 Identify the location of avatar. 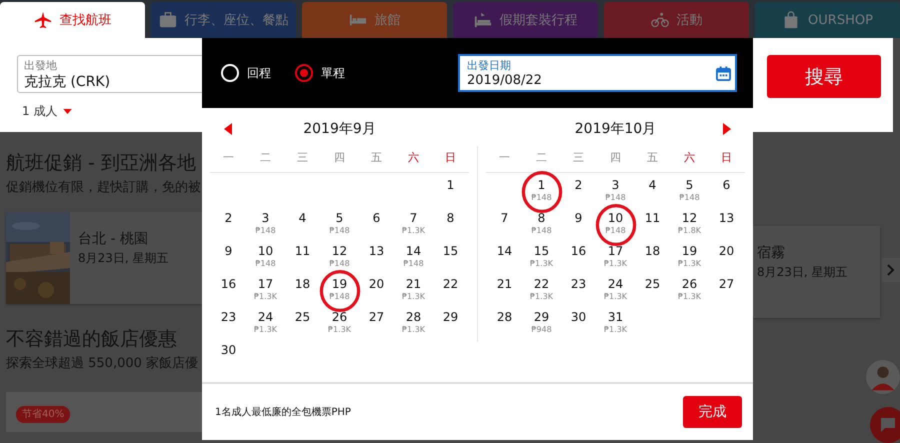
(883, 377).